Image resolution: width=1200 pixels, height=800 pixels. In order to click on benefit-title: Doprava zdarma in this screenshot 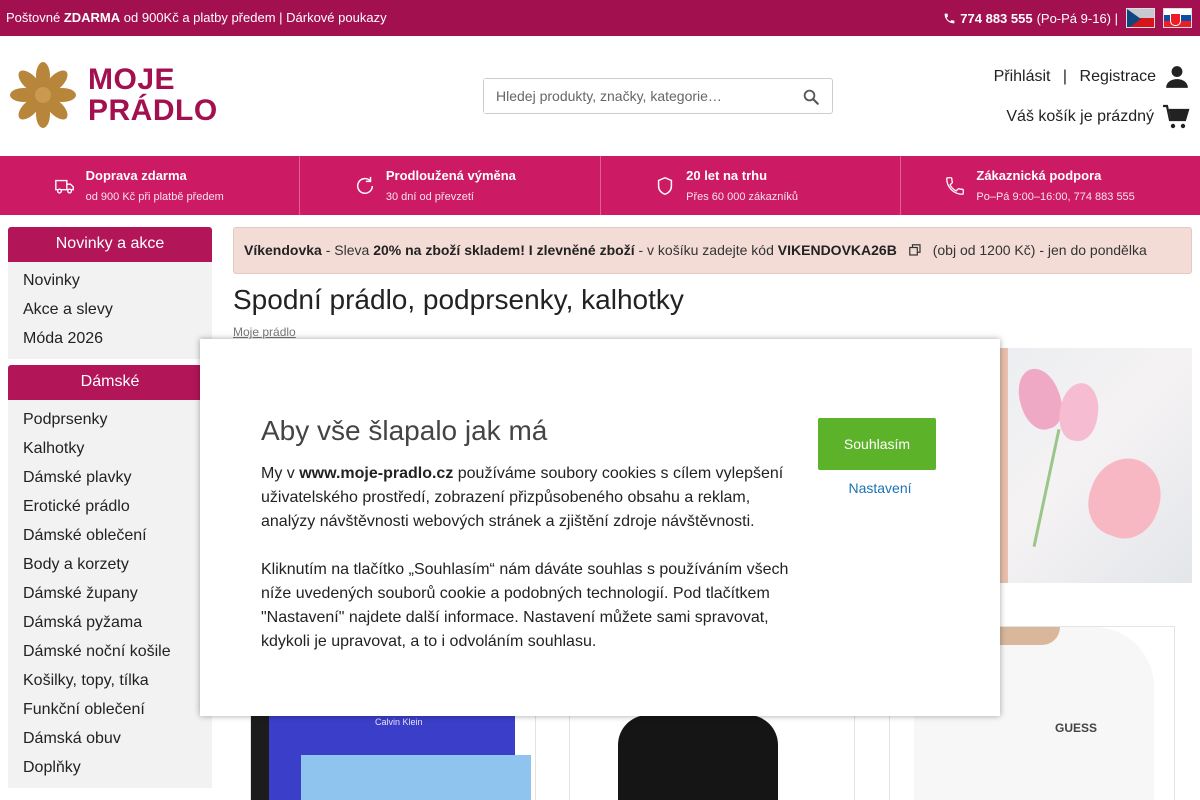, I will do `click(136, 175)`.